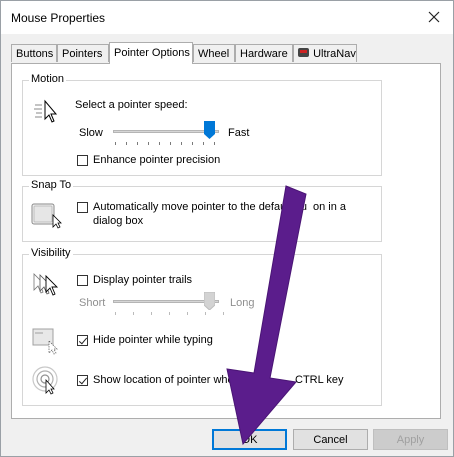 This screenshot has height=457, width=454. Describe the element at coordinates (319, 380) in the screenshot. I see `show-location-label-end: CTRL key` at that location.